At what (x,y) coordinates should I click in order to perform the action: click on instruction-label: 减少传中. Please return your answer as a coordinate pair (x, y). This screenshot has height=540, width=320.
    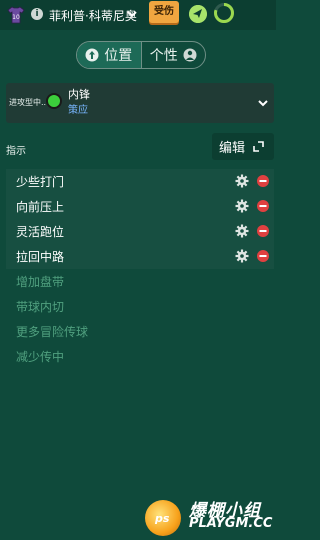
    Looking at the image, I should click on (40, 357).